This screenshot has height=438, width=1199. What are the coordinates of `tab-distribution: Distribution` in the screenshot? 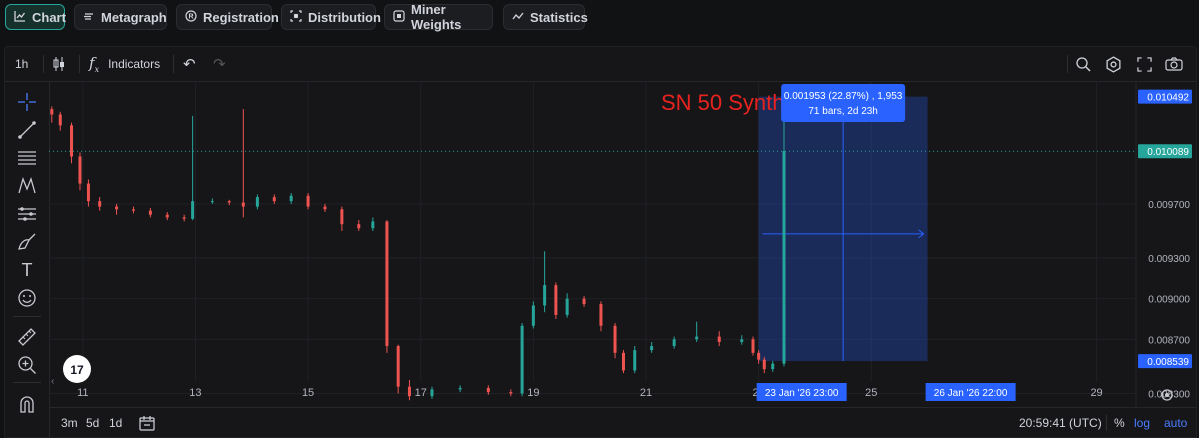 It's located at (331, 17).